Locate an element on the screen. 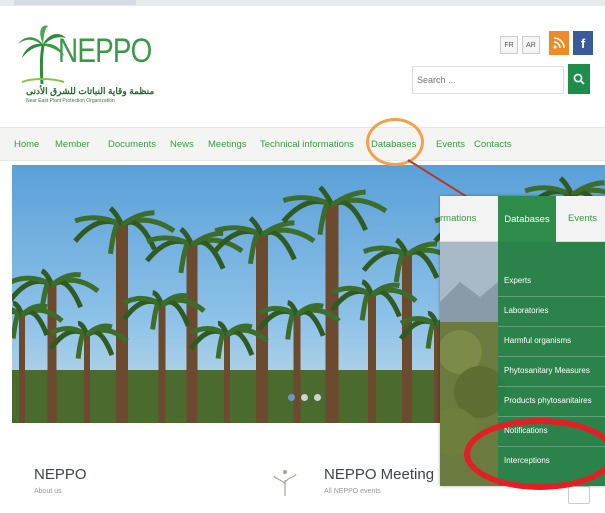 The width and height of the screenshot is (605, 513). nav-news: News is located at coordinates (182, 144).